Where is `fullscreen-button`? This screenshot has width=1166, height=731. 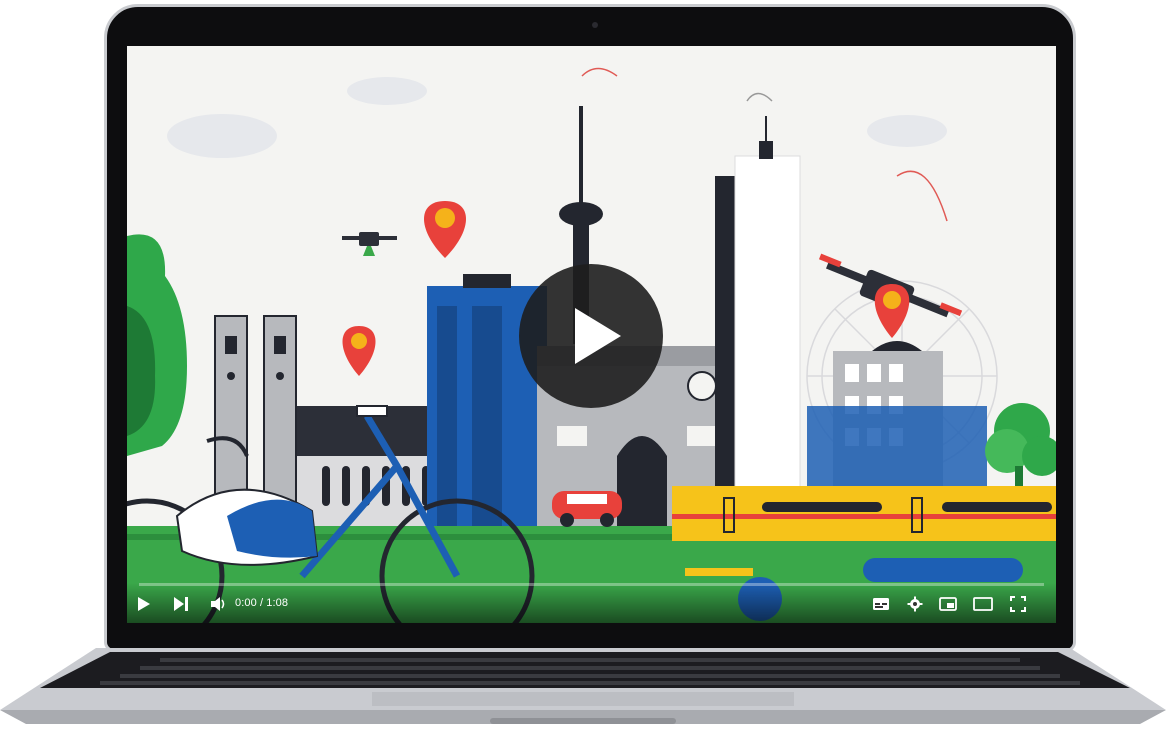 fullscreen-button is located at coordinates (1018, 604).